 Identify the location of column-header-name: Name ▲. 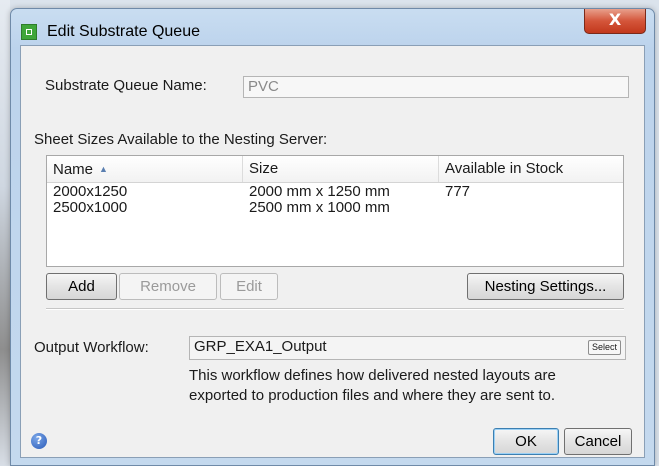
(145, 169).